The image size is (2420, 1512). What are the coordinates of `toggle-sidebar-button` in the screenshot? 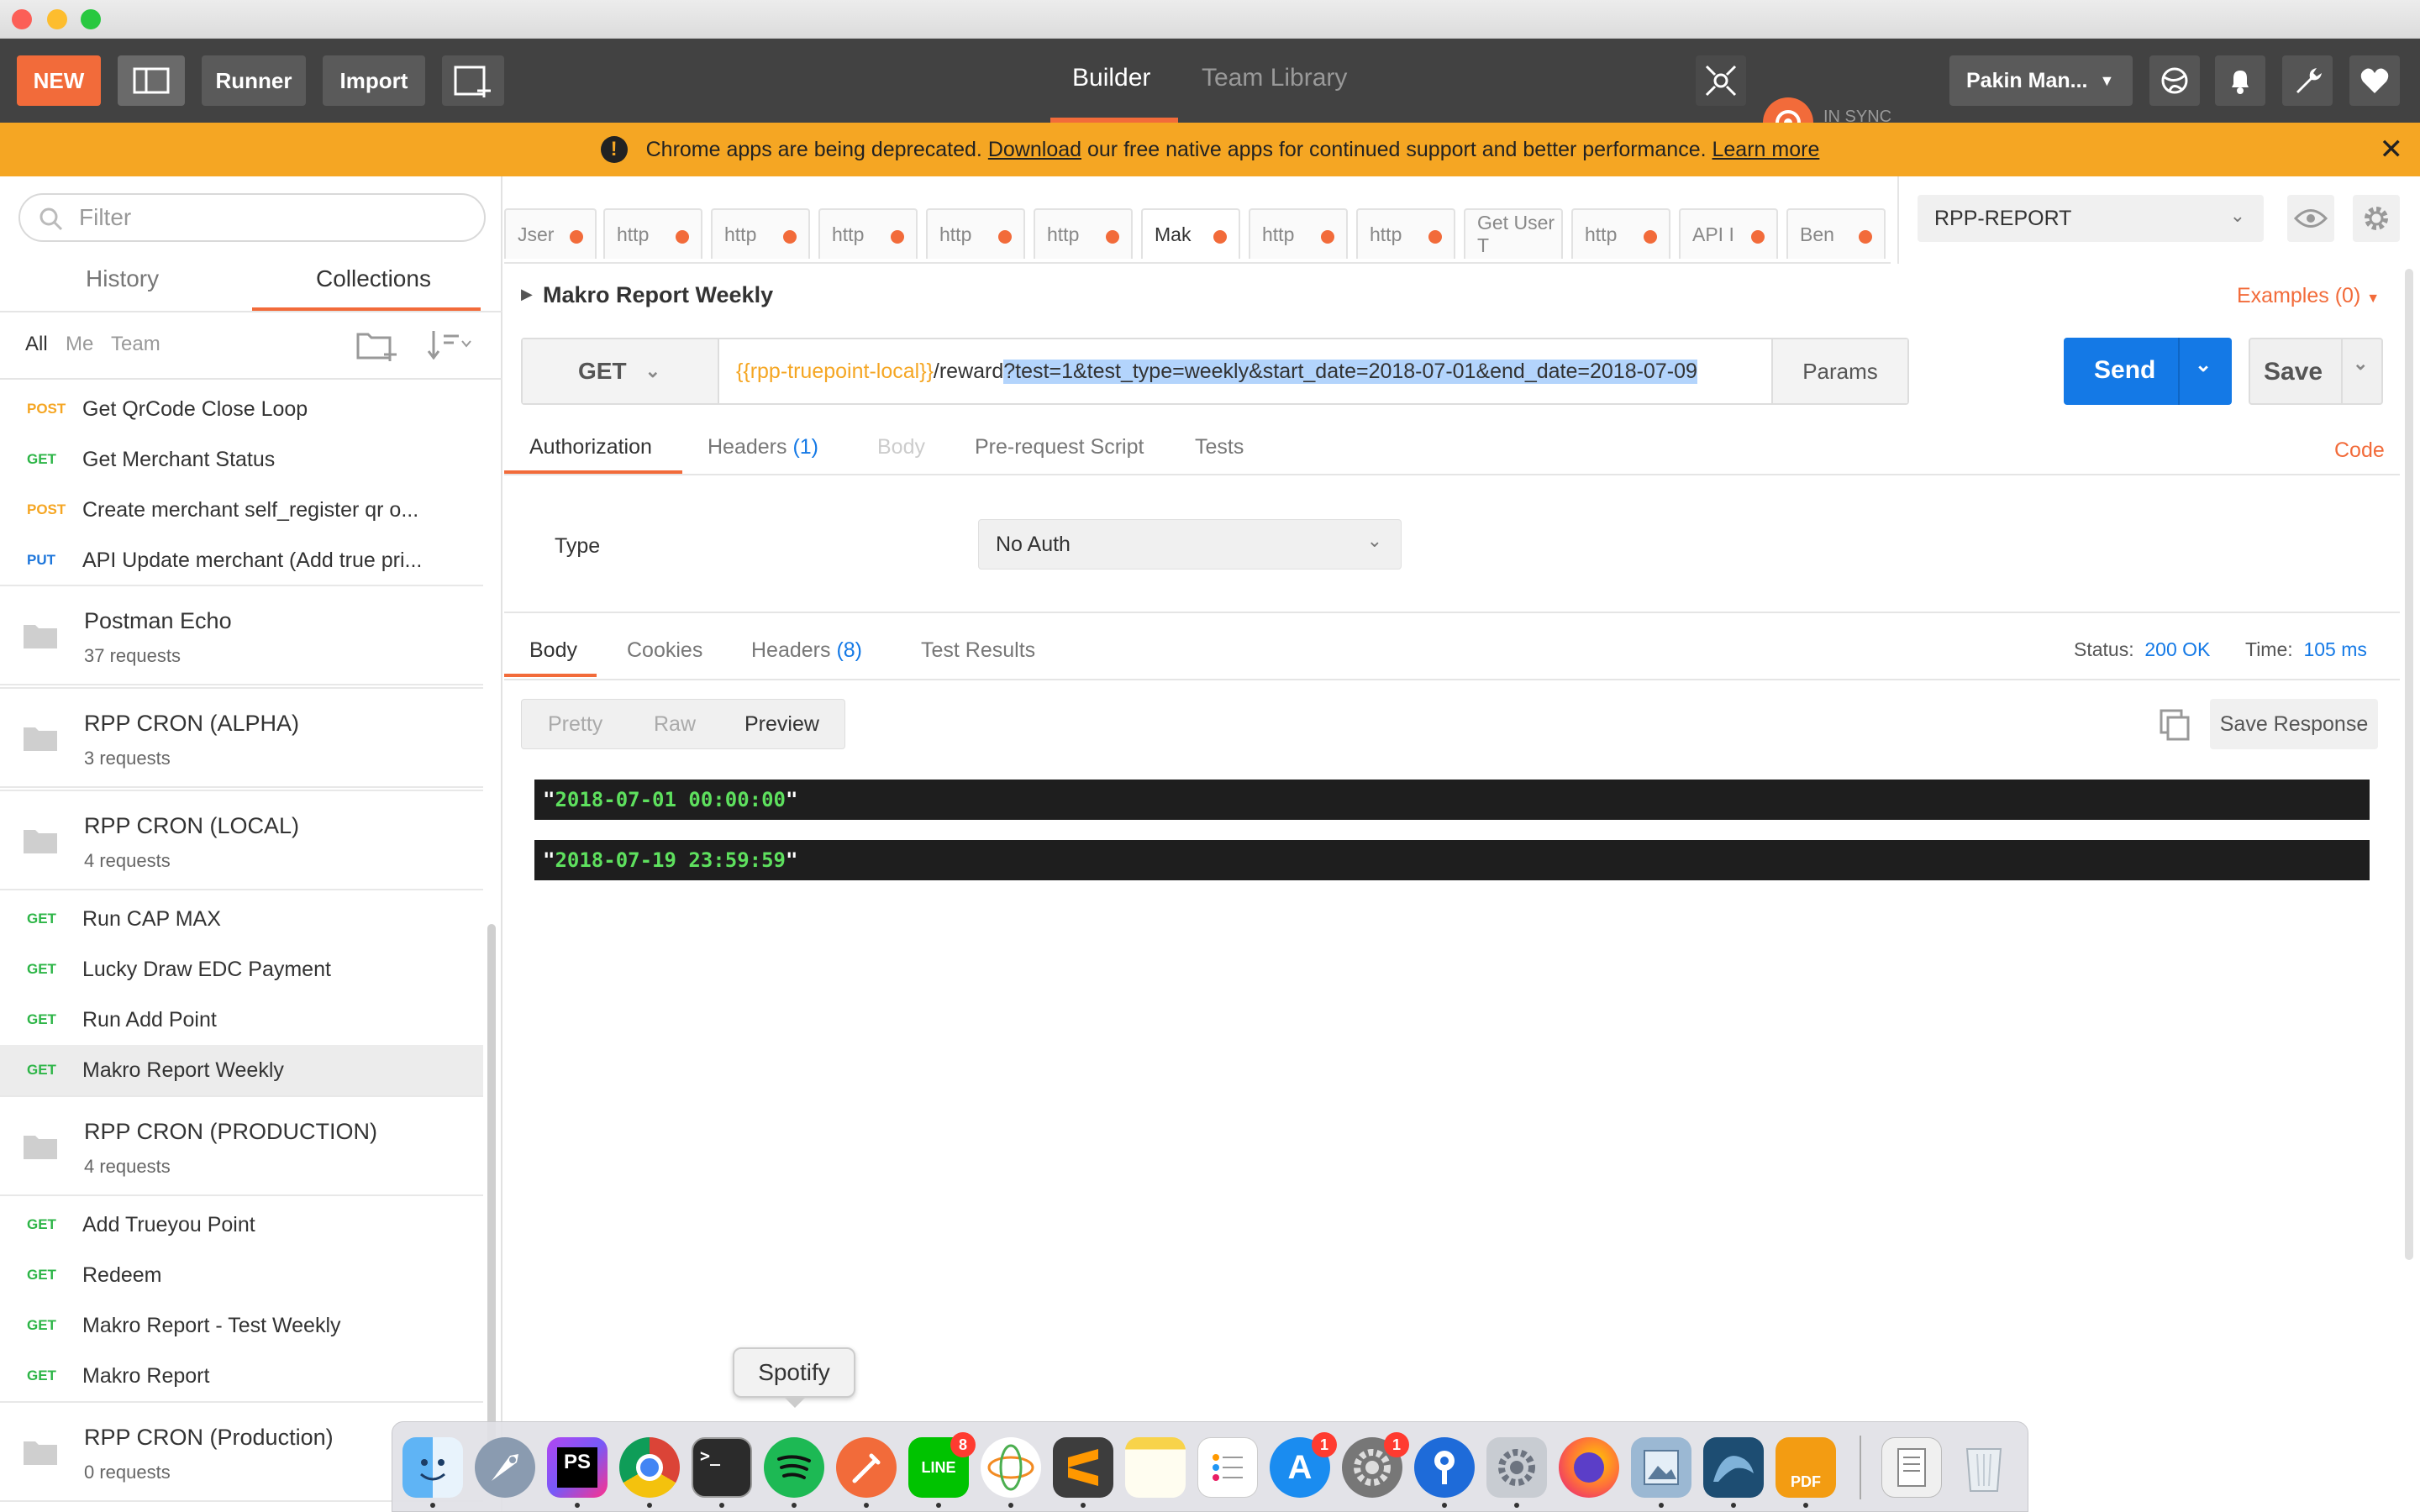 It's located at (151, 80).